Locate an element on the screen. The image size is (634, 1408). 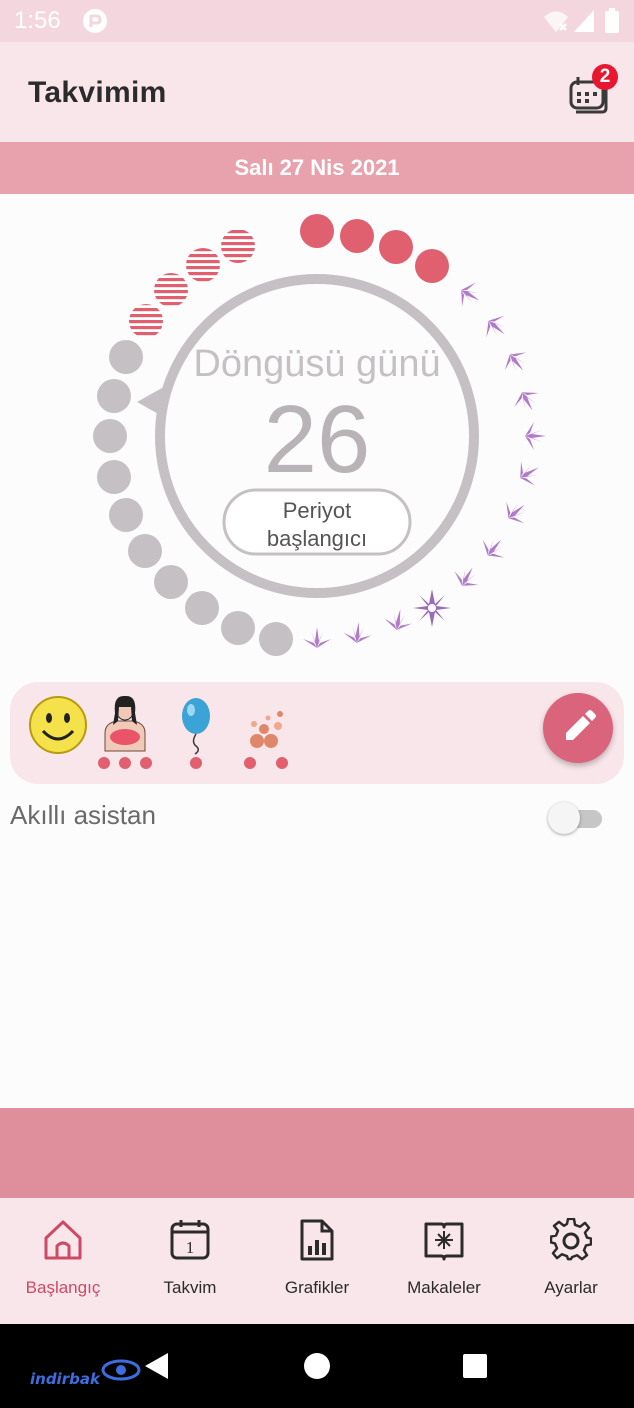
back-icon is located at coordinates (156, 1366).